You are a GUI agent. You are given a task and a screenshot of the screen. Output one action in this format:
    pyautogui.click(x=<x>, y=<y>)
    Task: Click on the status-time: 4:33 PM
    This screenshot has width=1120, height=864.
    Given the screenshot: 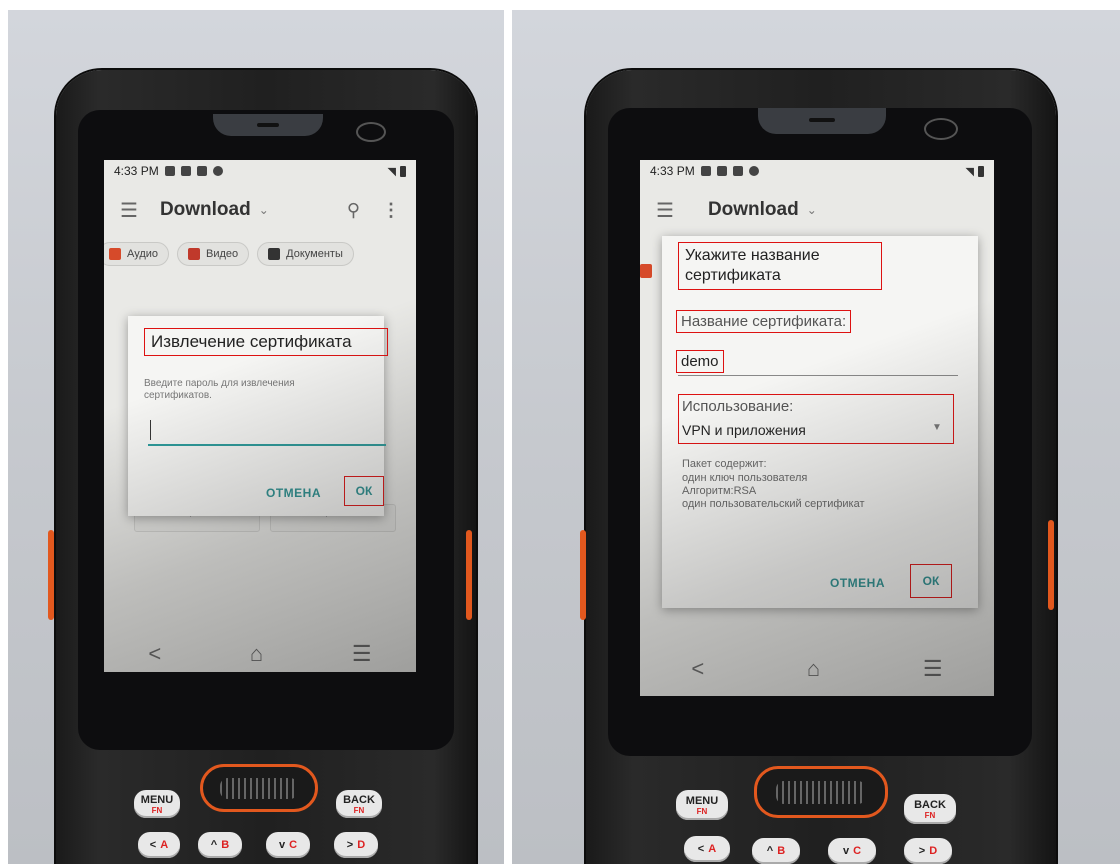 What is the action you would take?
    pyautogui.click(x=136, y=171)
    